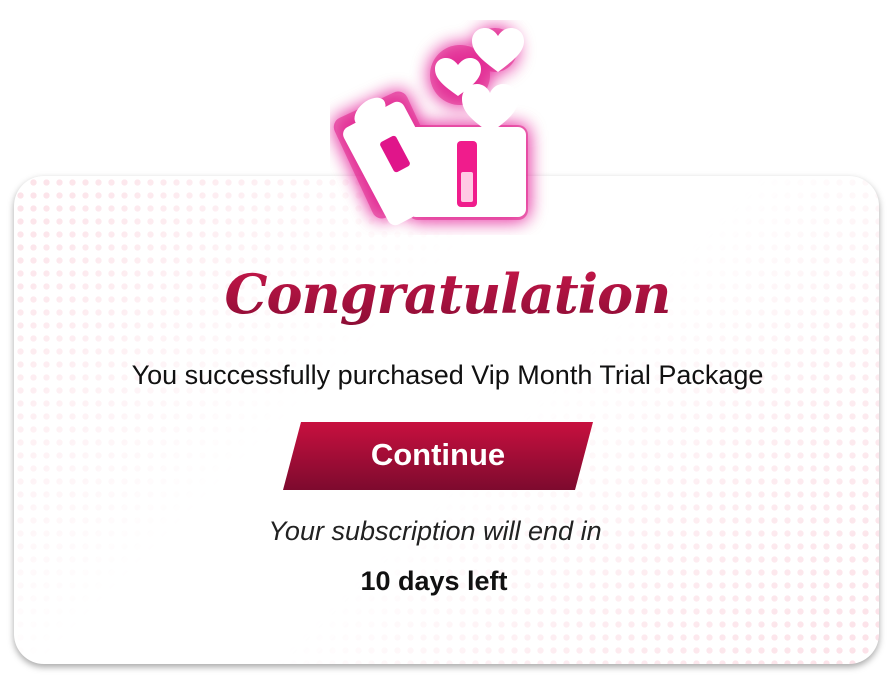 This screenshot has height=685, width=895. I want to click on congratulation-title: Congratulation, so click(447, 294).